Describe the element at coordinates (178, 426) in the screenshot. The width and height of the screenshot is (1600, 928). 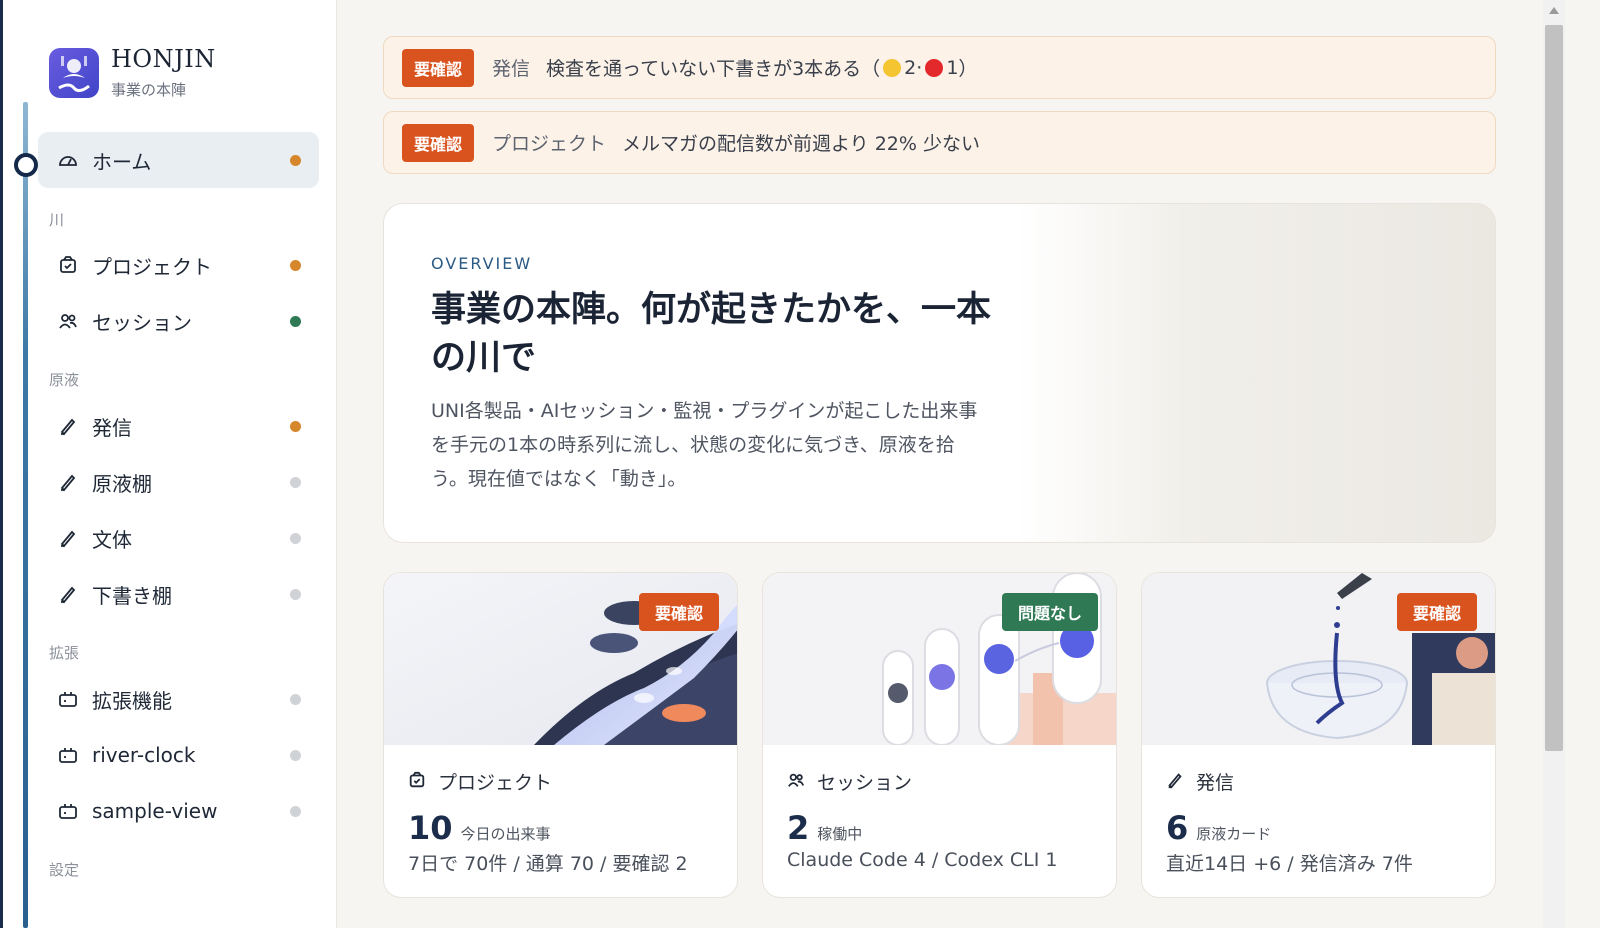
I see `sidebar-item-posting: 発信` at that location.